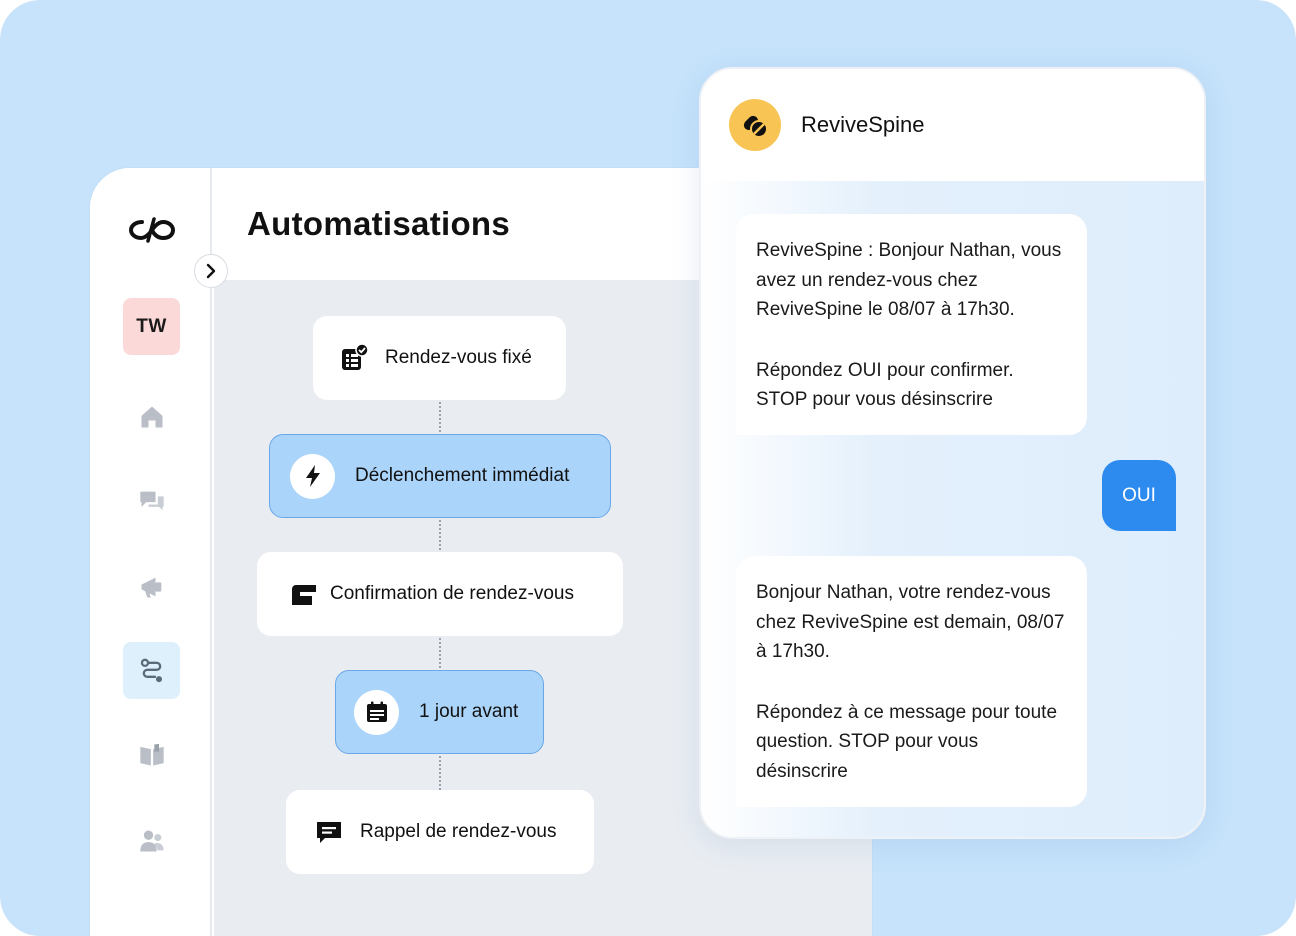 Image resolution: width=1296 pixels, height=936 pixels. I want to click on megaphone-icon, so click(151, 587).